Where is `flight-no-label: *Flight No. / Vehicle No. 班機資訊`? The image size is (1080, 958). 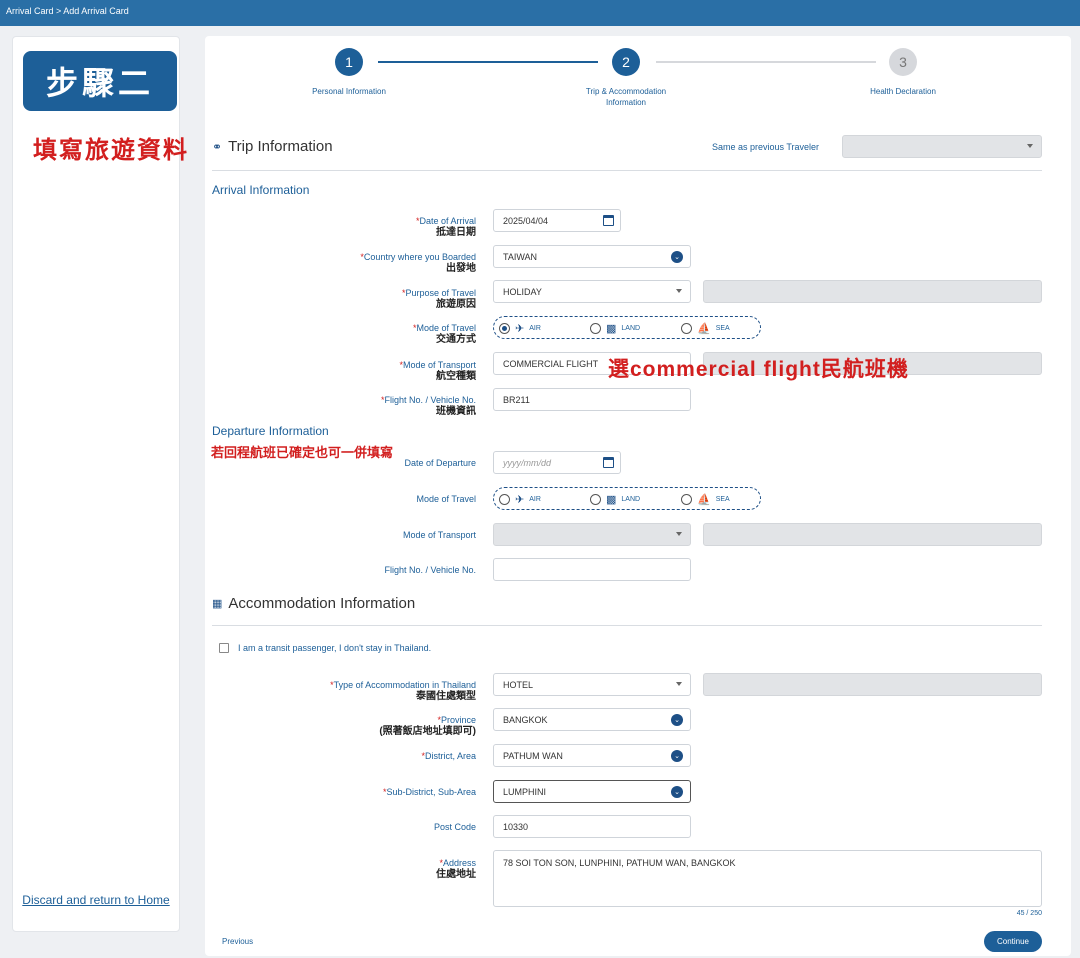
flight-no-label: *Flight No. / Vehicle No. 班機資訊 is located at coordinates (428, 406).